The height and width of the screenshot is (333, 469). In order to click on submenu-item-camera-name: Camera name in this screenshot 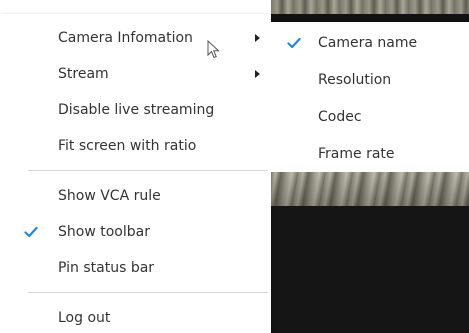, I will do `click(370, 43)`.